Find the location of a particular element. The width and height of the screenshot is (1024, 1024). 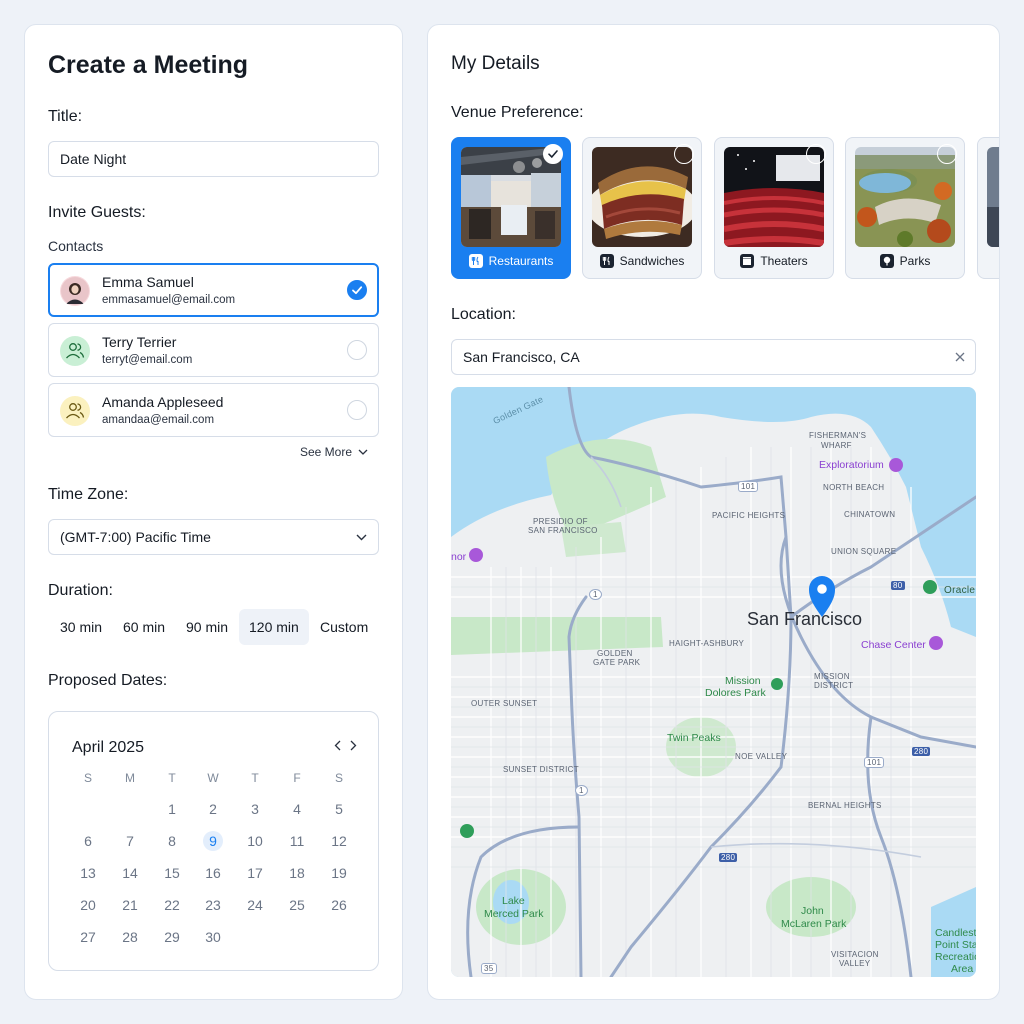

calendar-day-today: 9 is located at coordinates (213, 841).